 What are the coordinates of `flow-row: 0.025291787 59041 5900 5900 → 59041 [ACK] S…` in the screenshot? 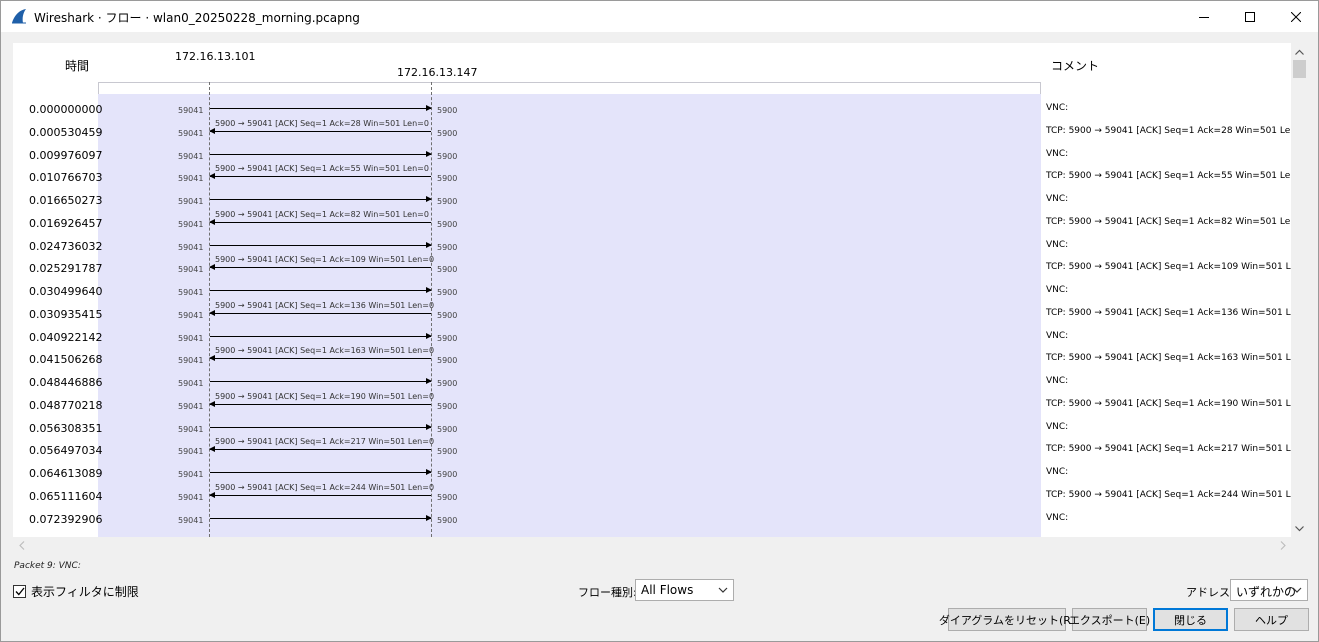 It's located at (652, 270).